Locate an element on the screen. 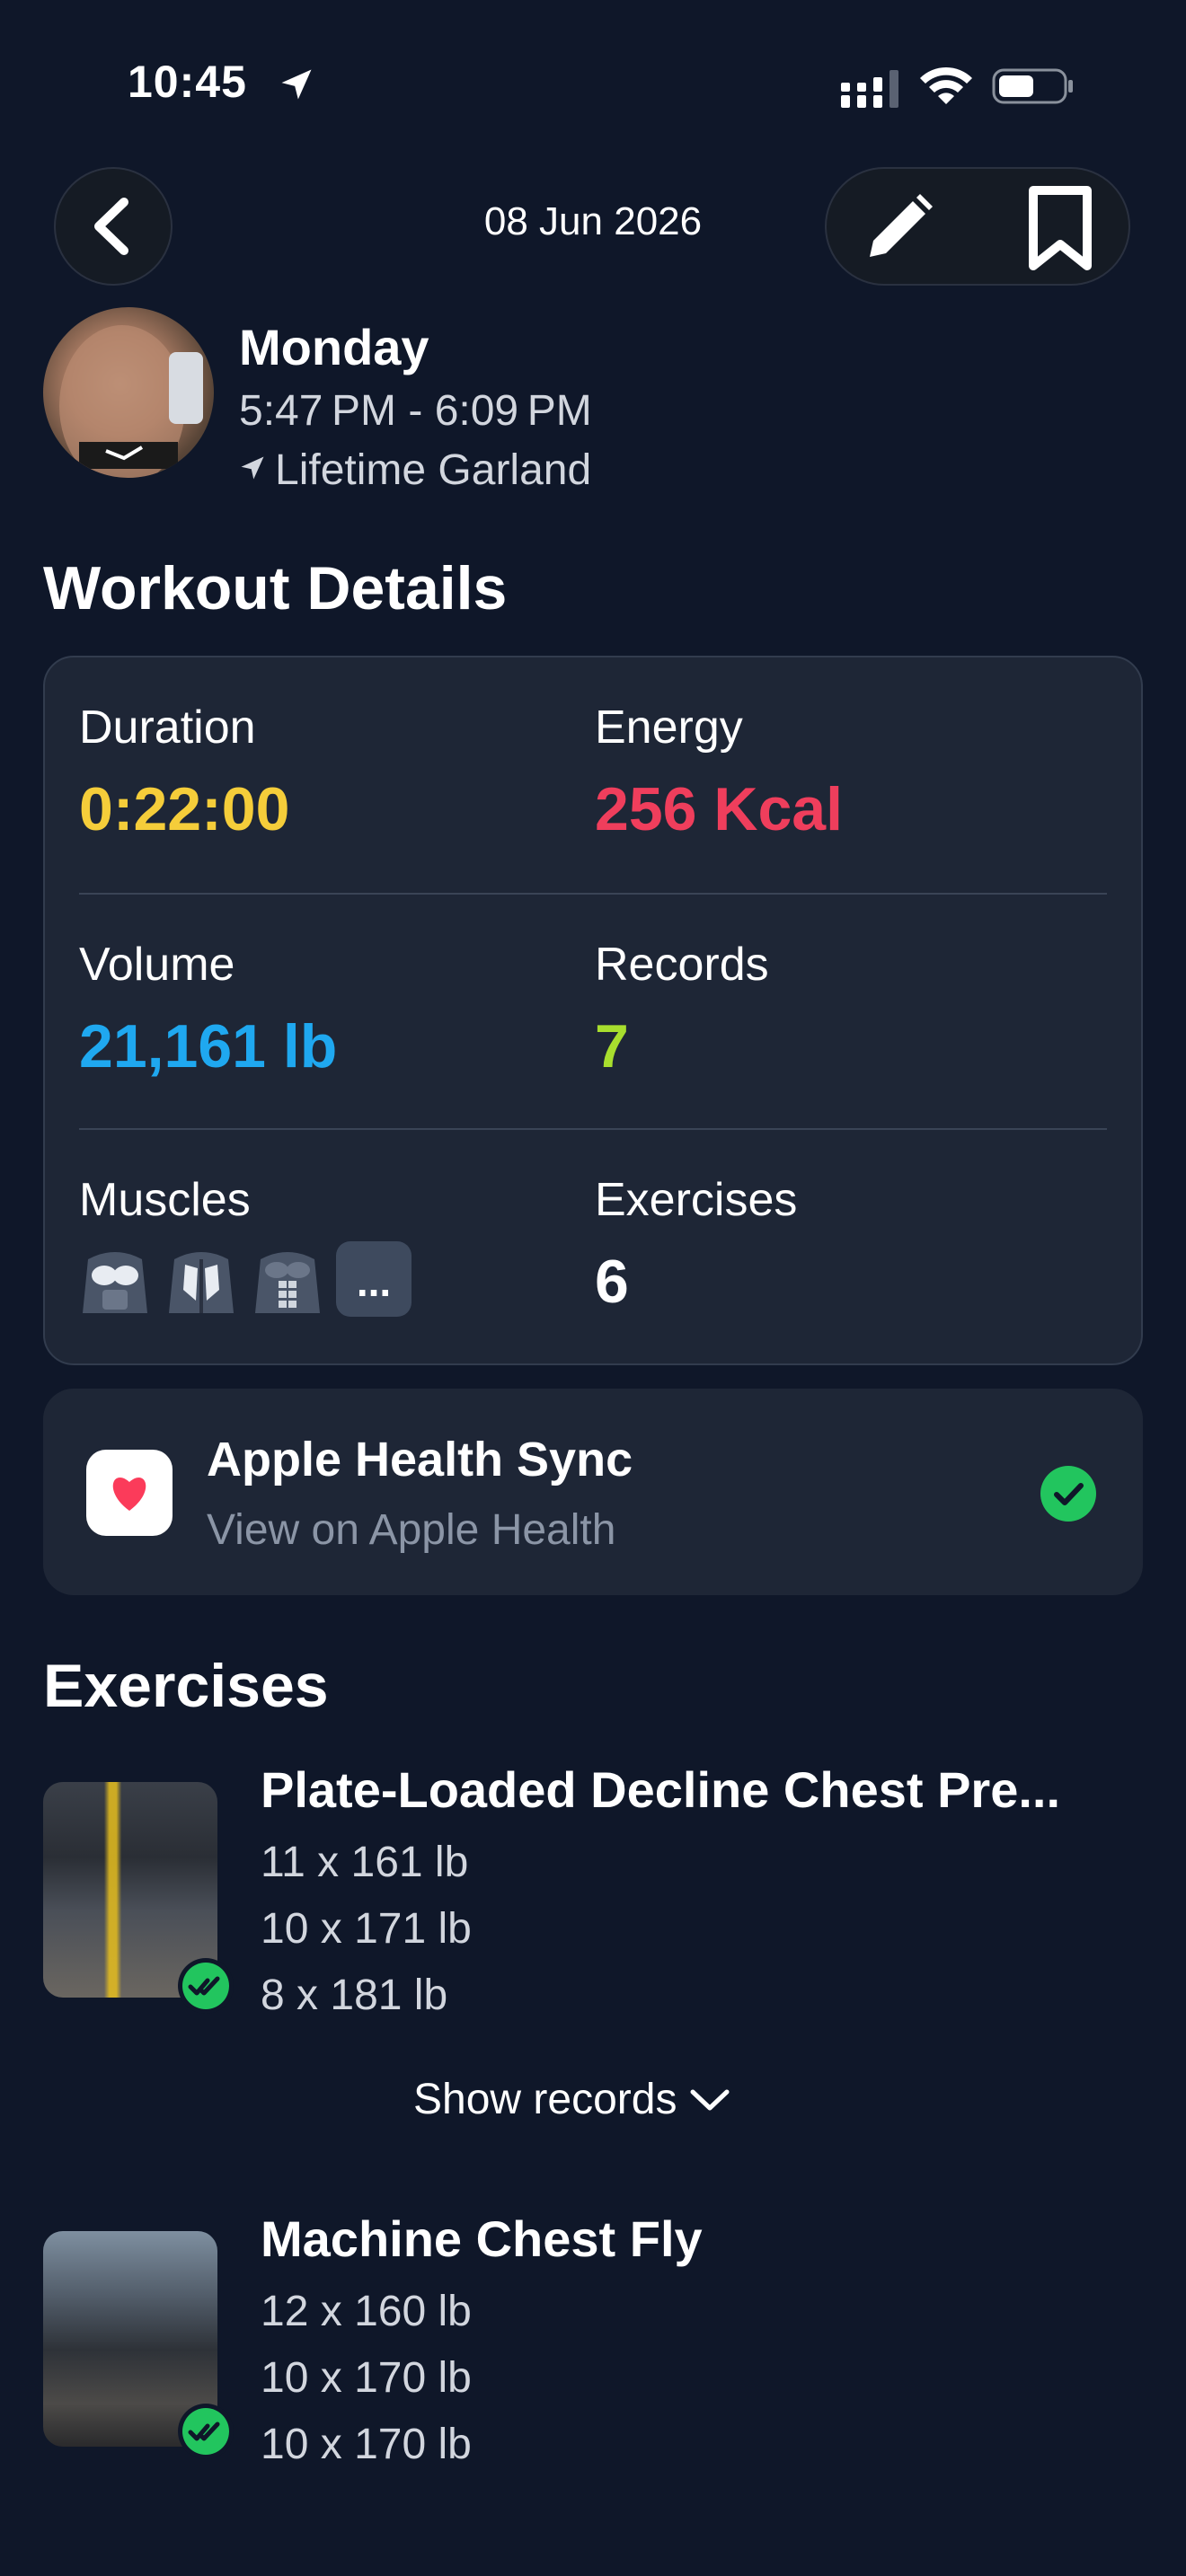 This screenshot has height=2576, width=1186. set-line: 12 x 160 lb is located at coordinates (366, 2311).